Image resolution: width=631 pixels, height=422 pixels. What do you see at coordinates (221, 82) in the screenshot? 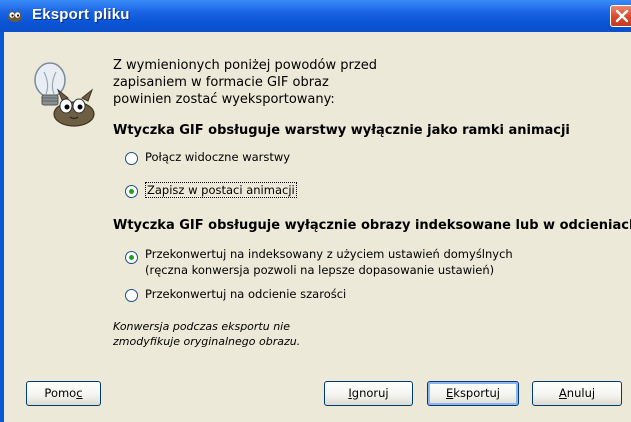
I see `message-line: zapisaniem w formacie GIF obraz` at bounding box center [221, 82].